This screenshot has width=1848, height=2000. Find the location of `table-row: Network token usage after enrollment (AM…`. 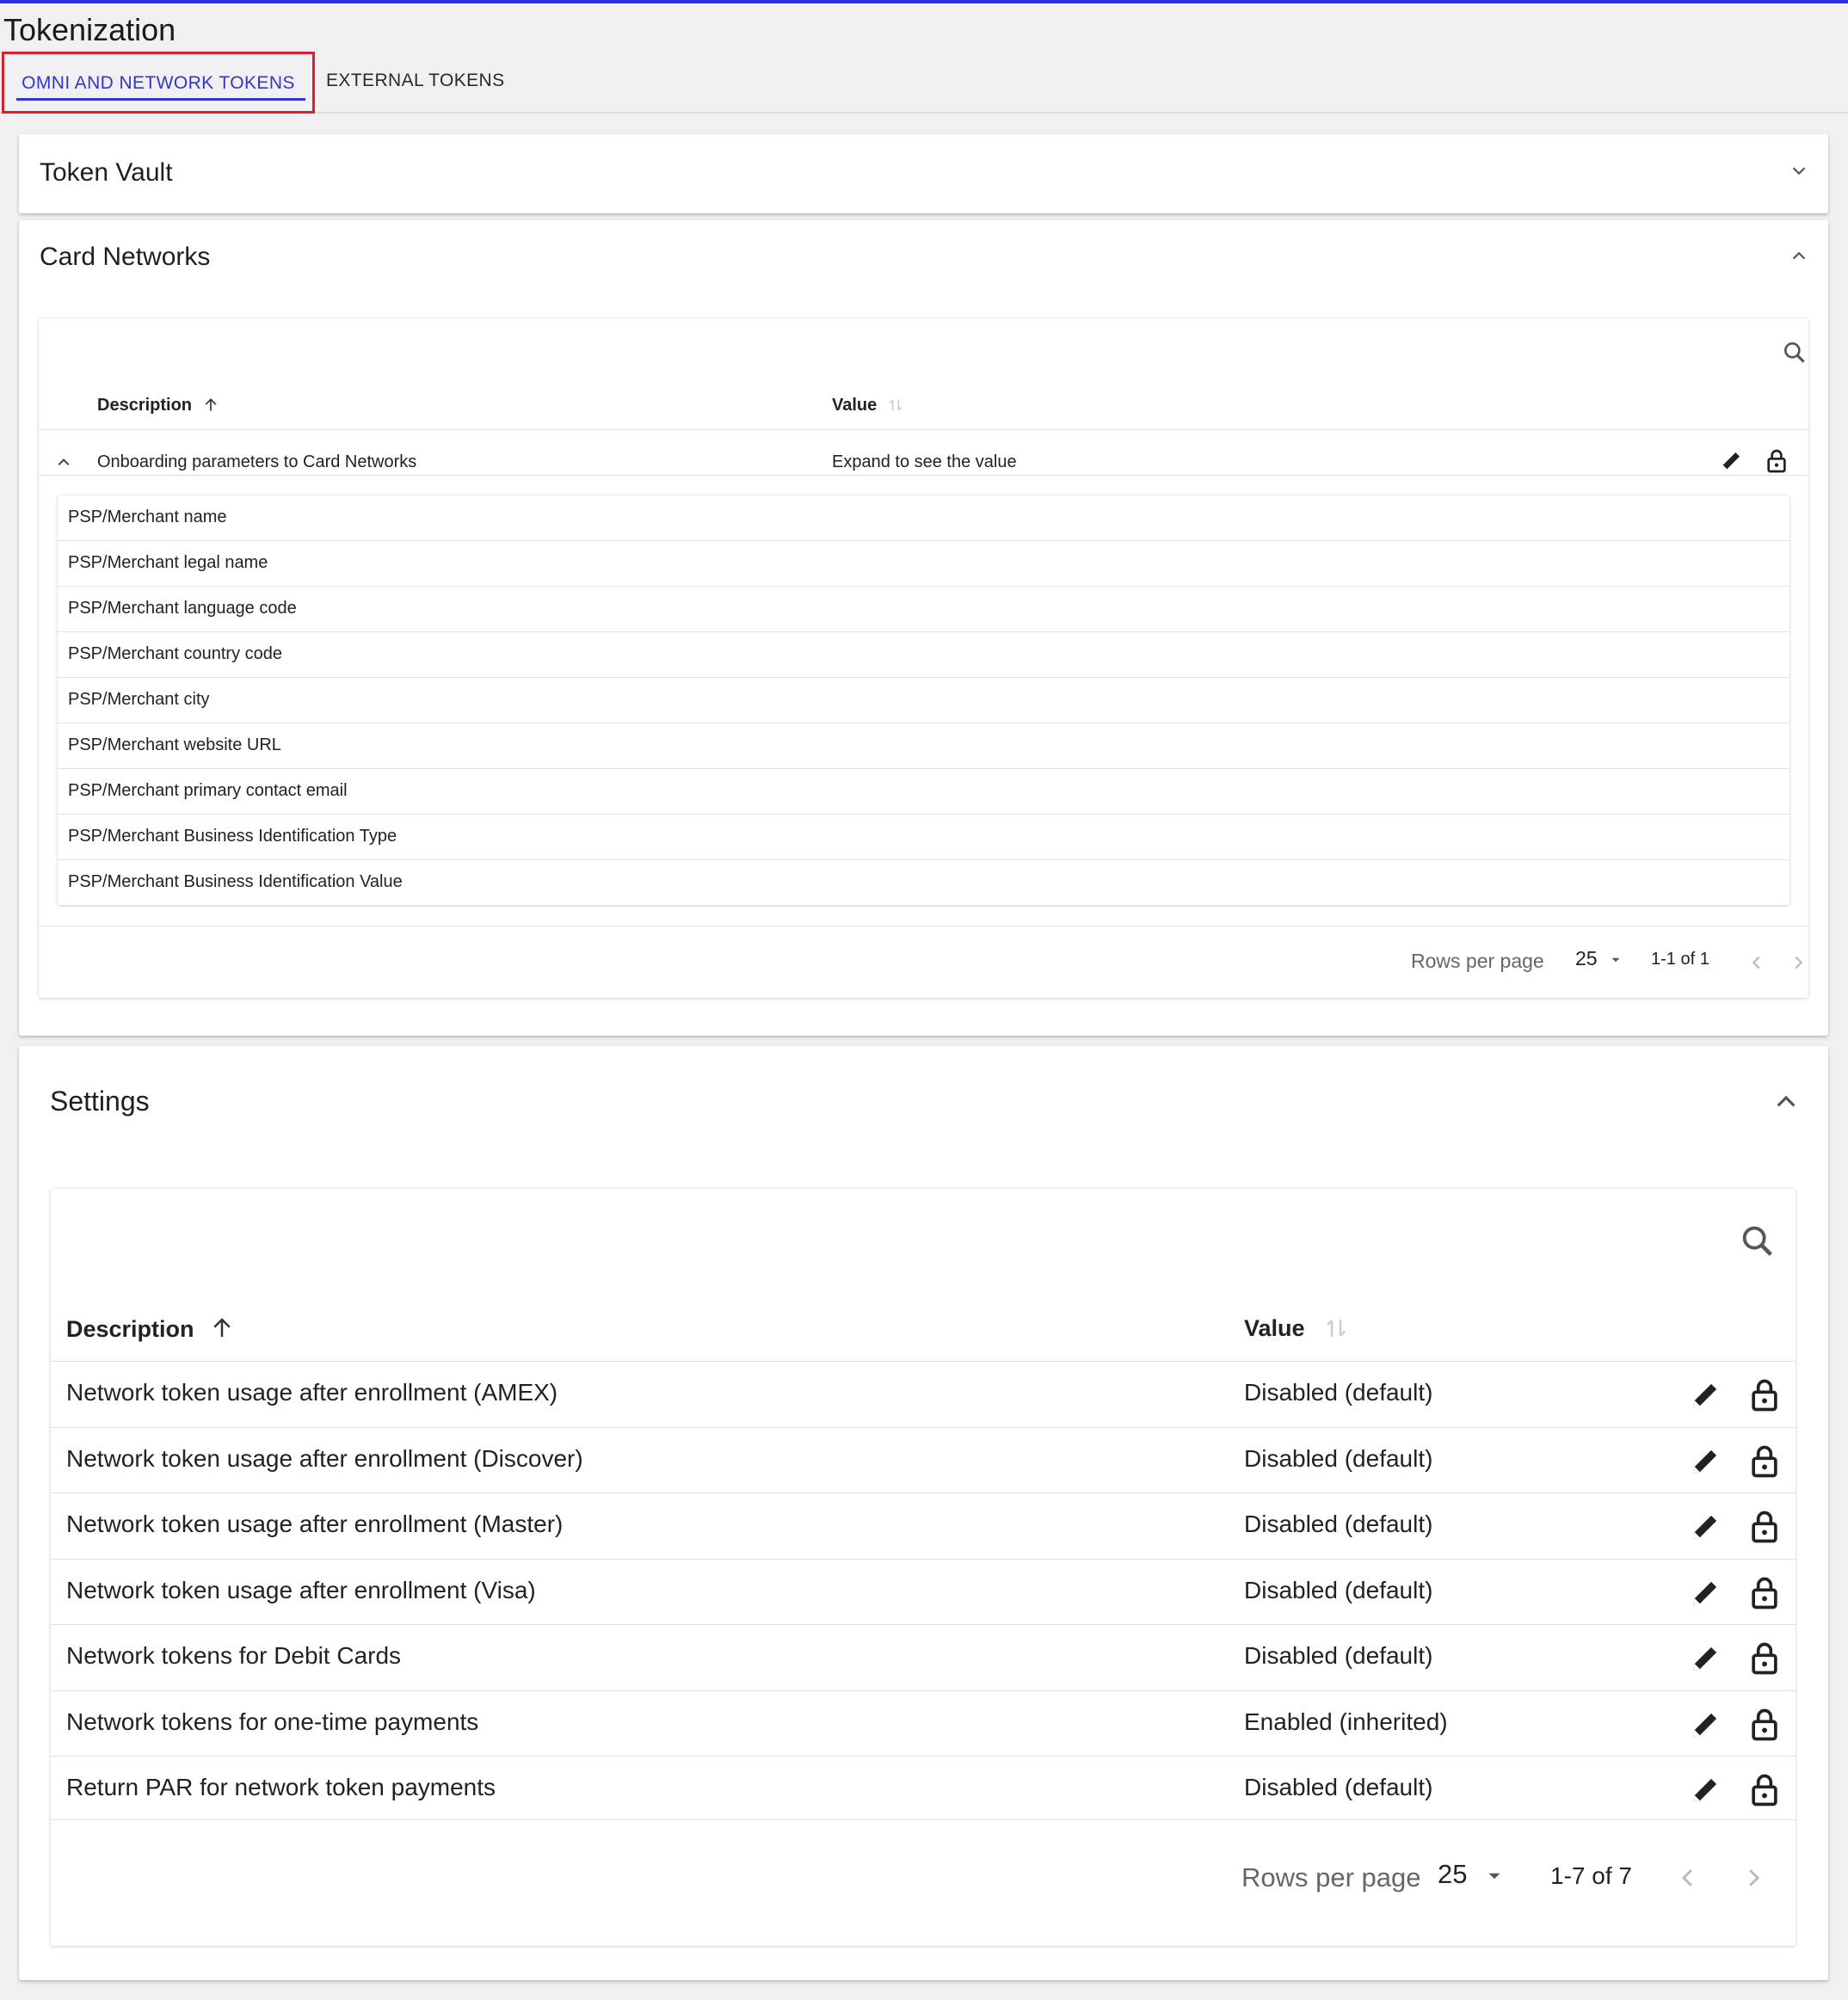

table-row: Network token usage after enrollment (AM… is located at coordinates (924, 1394).